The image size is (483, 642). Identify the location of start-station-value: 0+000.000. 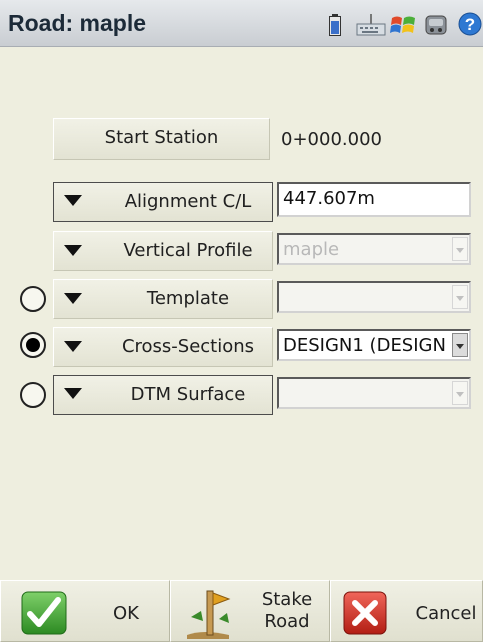
(331, 139).